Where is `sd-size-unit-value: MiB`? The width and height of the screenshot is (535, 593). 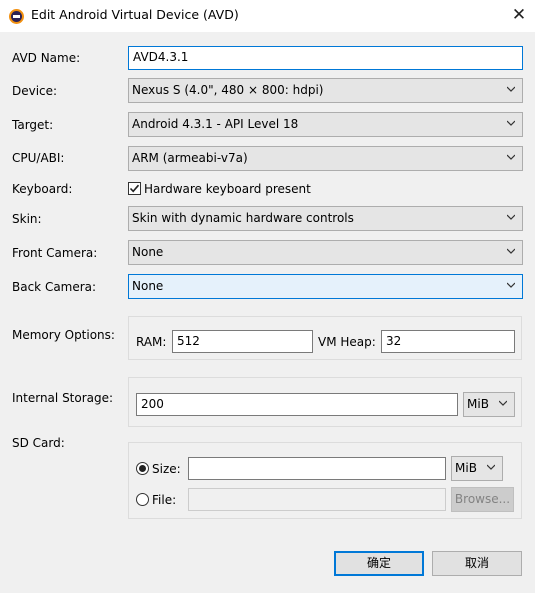 sd-size-unit-value: MiB is located at coordinates (466, 468).